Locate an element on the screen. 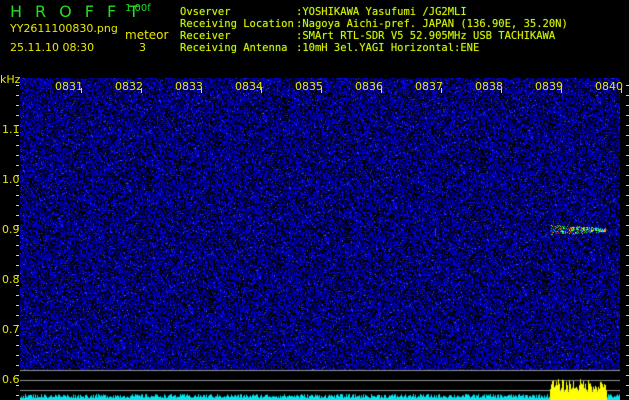 Image resolution: width=629 pixels, height=400 pixels. time-label: 0837 is located at coordinates (429, 86).